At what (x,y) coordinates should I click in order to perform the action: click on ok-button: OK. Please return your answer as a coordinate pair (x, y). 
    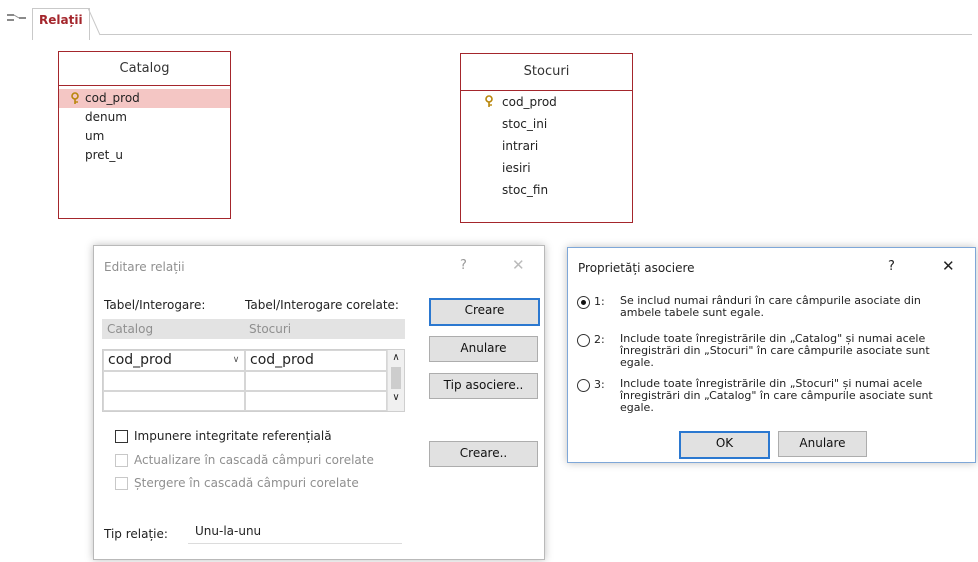
    Looking at the image, I should click on (724, 445).